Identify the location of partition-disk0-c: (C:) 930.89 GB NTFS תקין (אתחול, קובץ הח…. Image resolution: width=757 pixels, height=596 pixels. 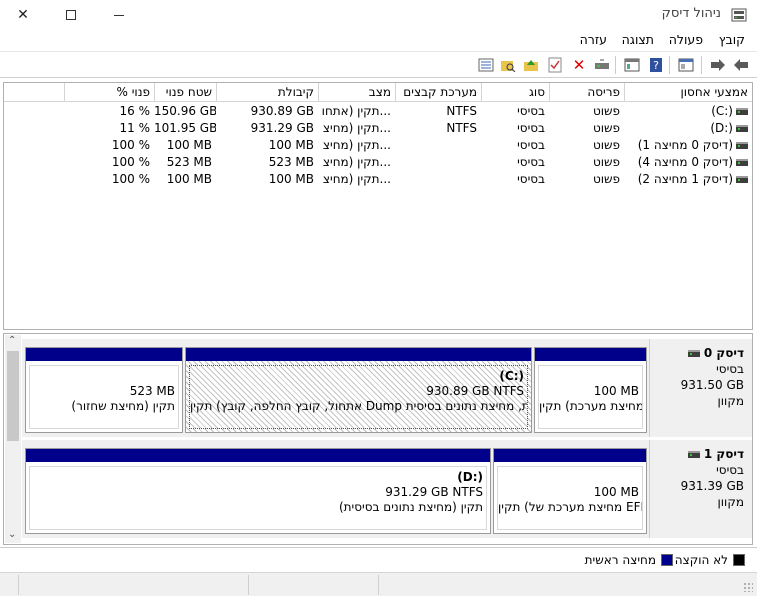
(358, 390).